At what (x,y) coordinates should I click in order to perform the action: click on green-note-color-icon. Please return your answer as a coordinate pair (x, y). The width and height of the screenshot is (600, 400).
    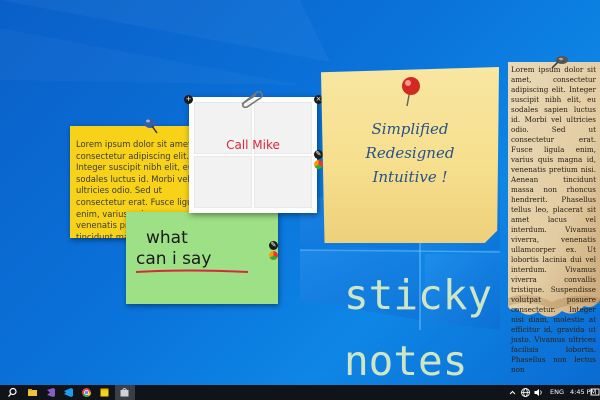
    Looking at the image, I should click on (273, 255).